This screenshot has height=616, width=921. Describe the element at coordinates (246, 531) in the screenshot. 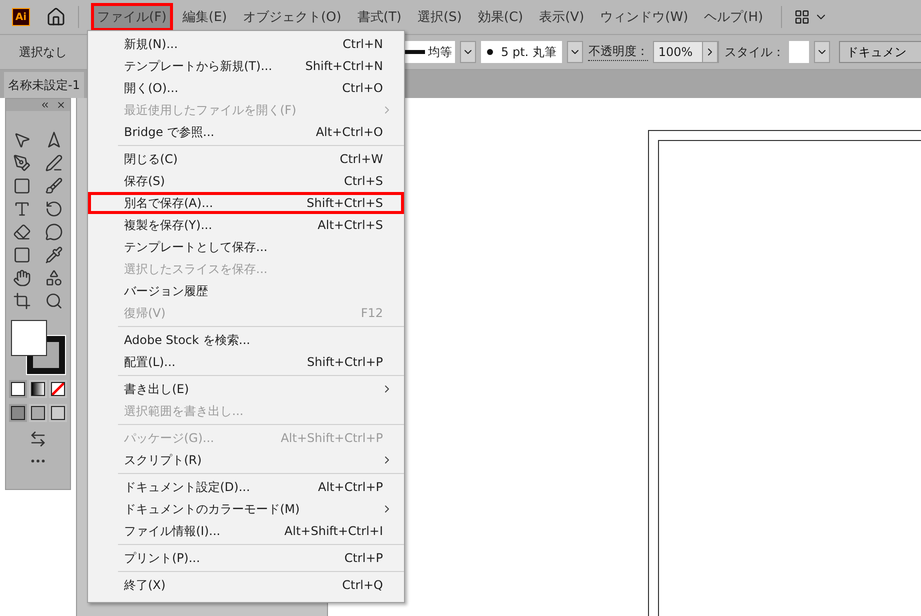

I see `menu-item: ファイル情報(I)... Alt+Shift+Ctrl+I` at that location.